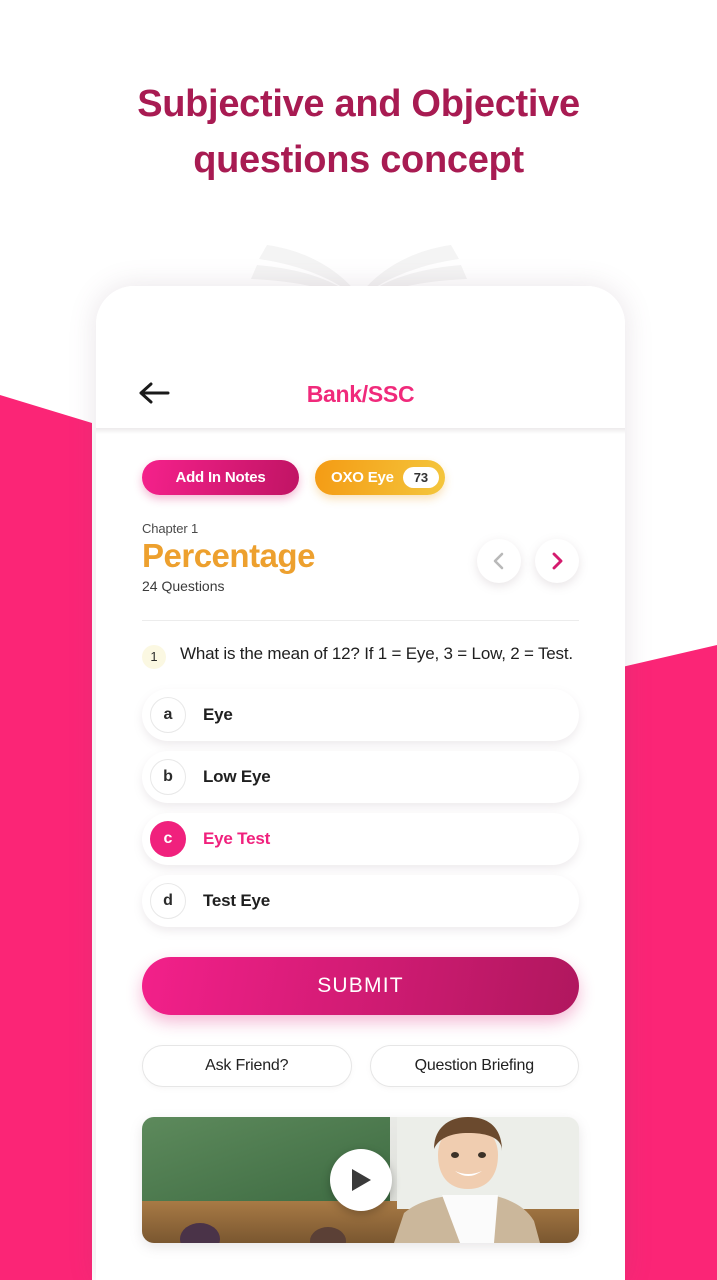 The width and height of the screenshot is (717, 1280). Describe the element at coordinates (360, 431) in the screenshot. I see `header-divider` at that location.